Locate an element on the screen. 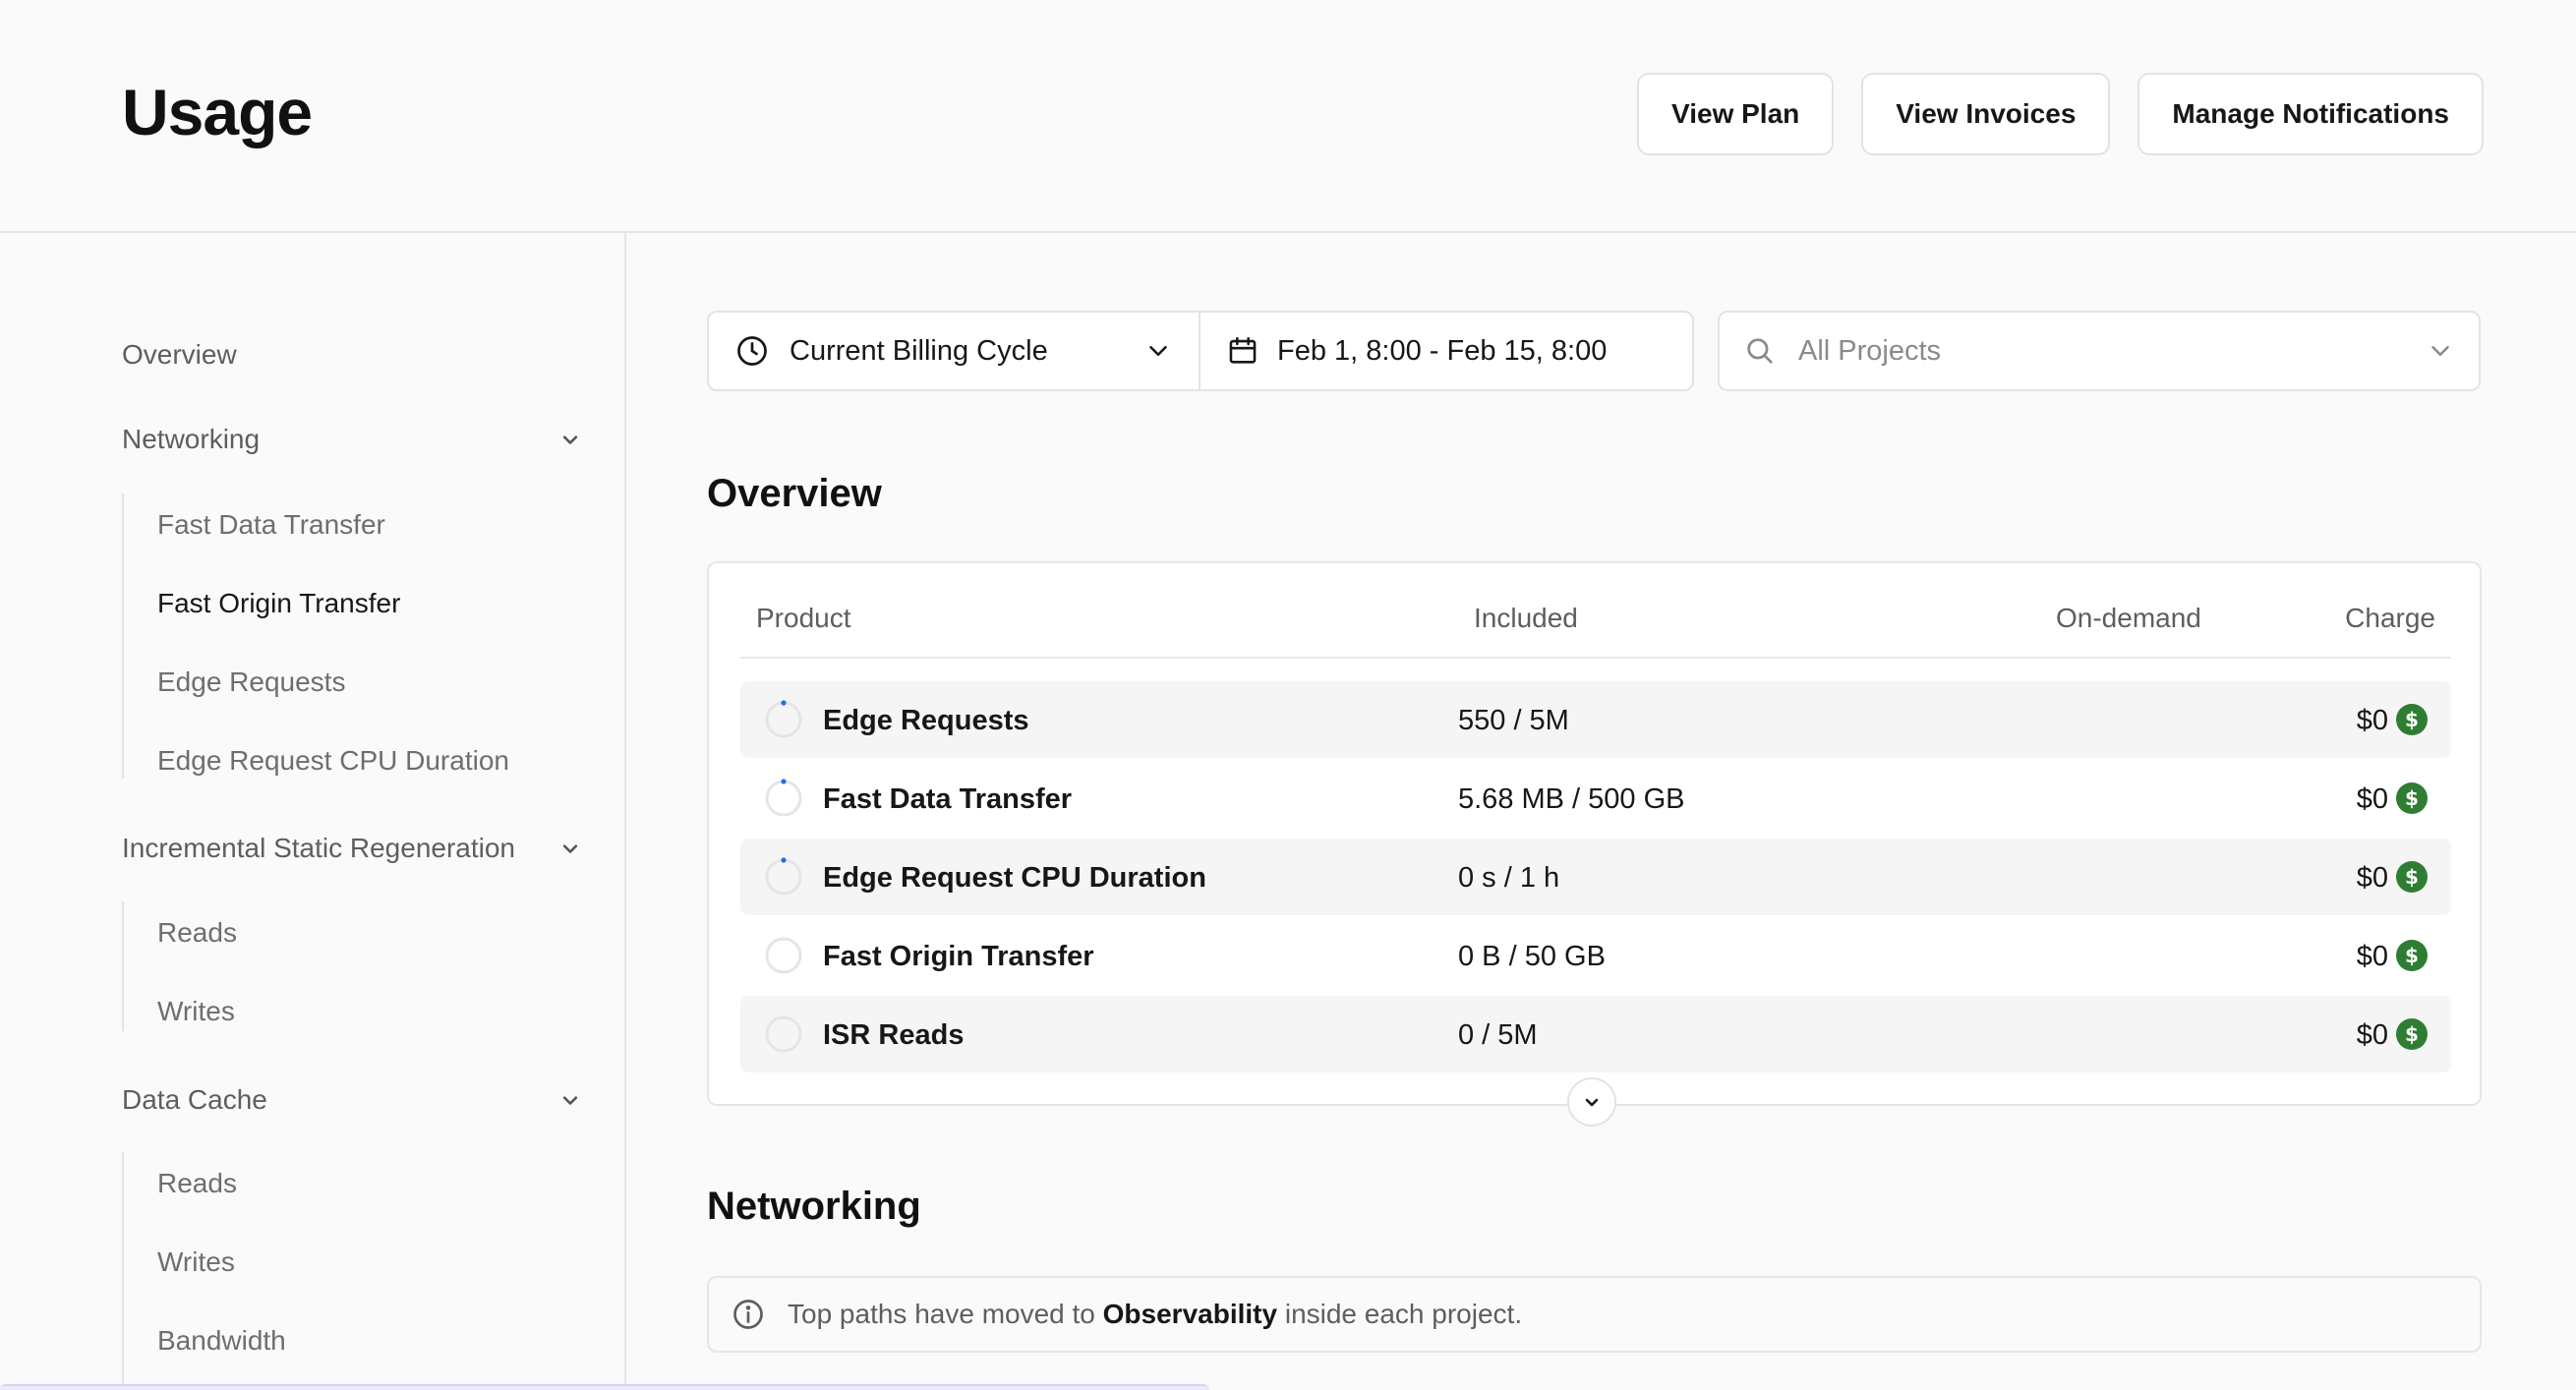 The image size is (2576, 1390). table-row: Fast Data Transfer 5.68 MB / 500 GB $0 $ is located at coordinates (1595, 798).